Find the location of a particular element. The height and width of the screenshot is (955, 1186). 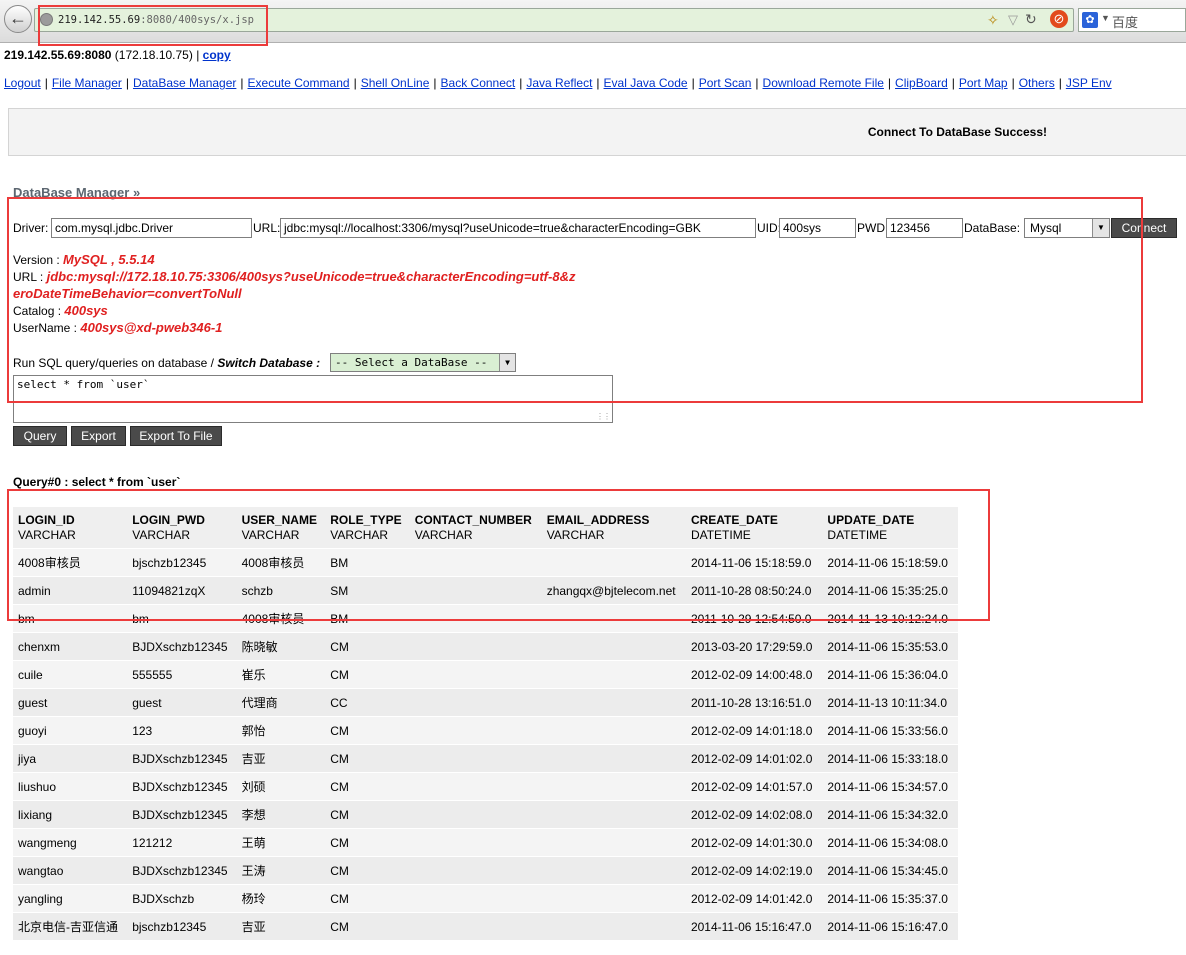

address-bar: 219.142.55.69:8080/400sys/x.jsp ✧ ▽ ↻ is located at coordinates (554, 20).